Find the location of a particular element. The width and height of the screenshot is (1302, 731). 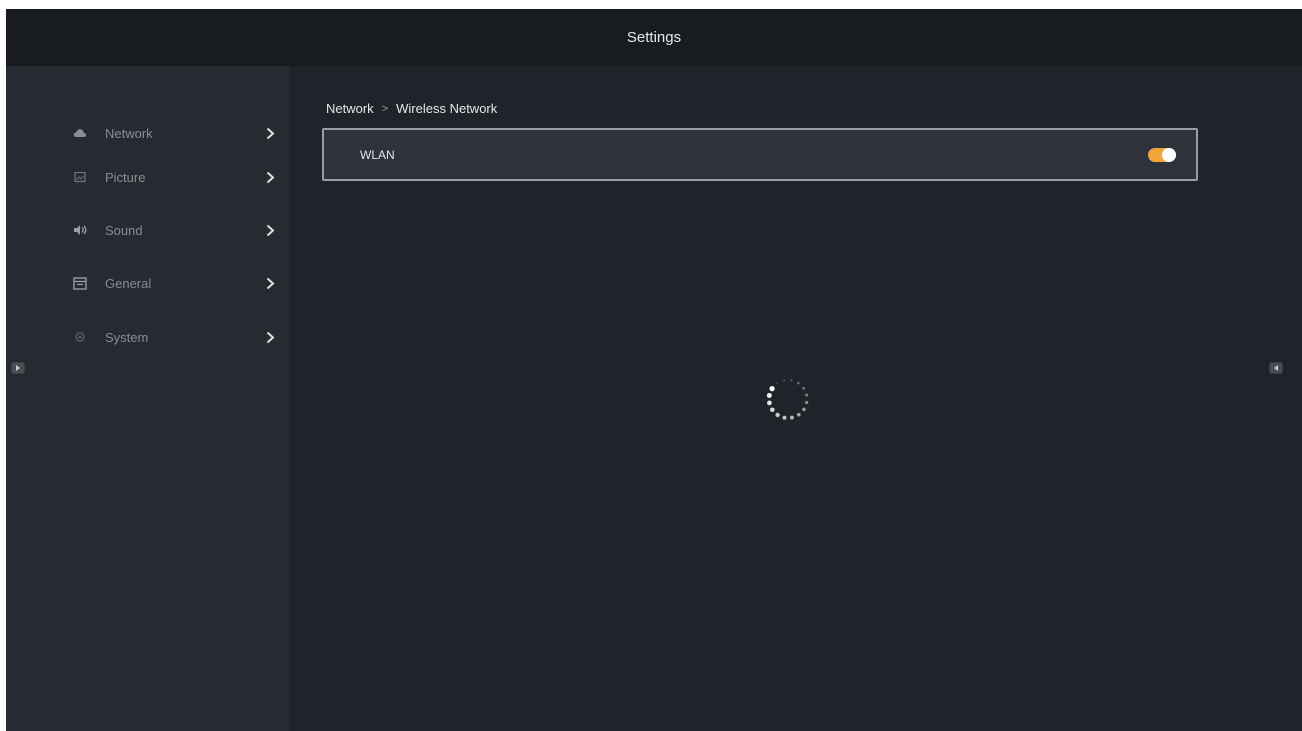

sidebar-item-label: System is located at coordinates (127, 337).